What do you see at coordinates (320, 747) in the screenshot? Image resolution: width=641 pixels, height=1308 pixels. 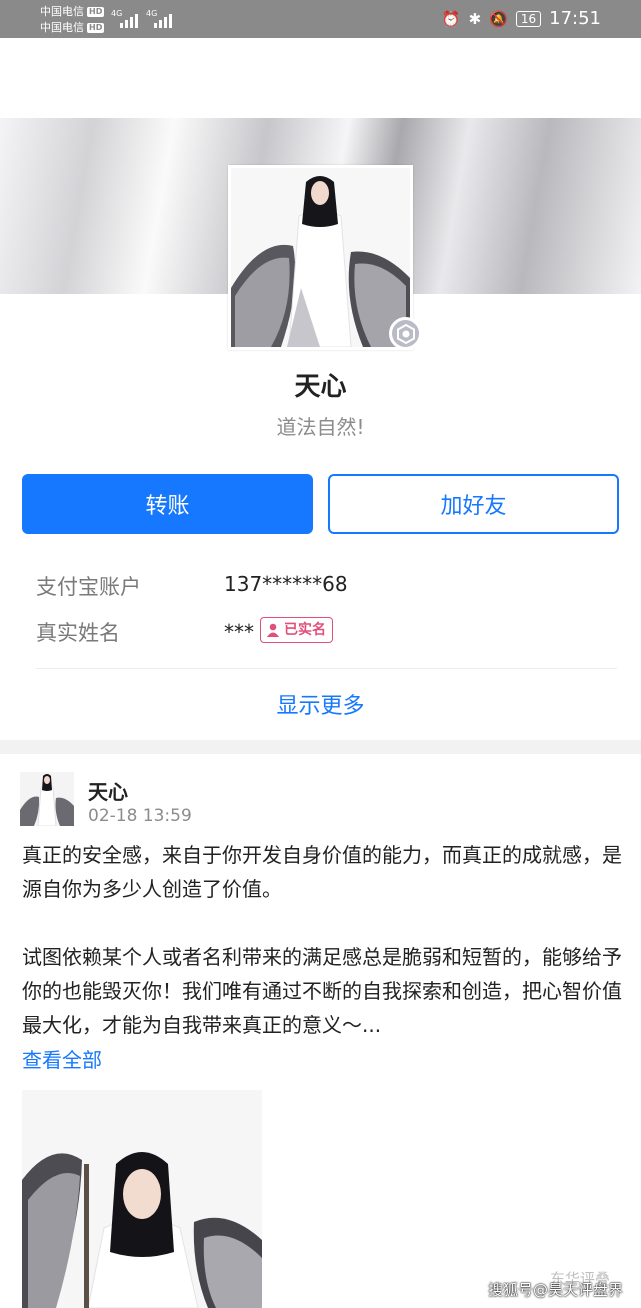 I see `section-separator` at bounding box center [320, 747].